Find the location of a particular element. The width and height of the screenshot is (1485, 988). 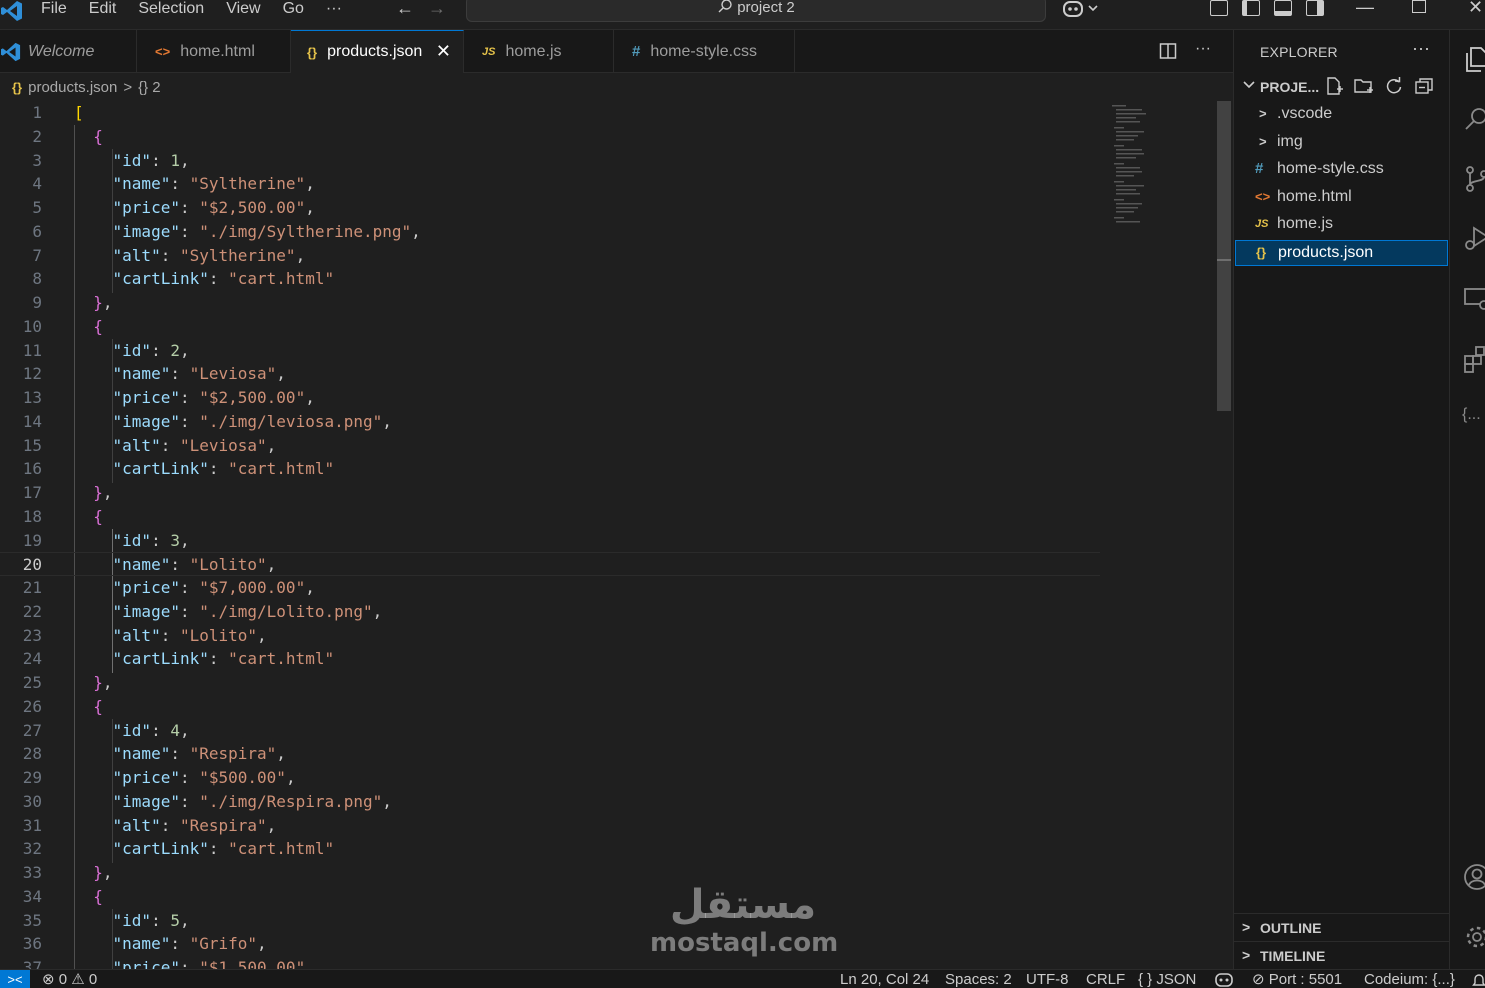

code-line: 32 "cartLink": "cart.html" is located at coordinates (550, 849).